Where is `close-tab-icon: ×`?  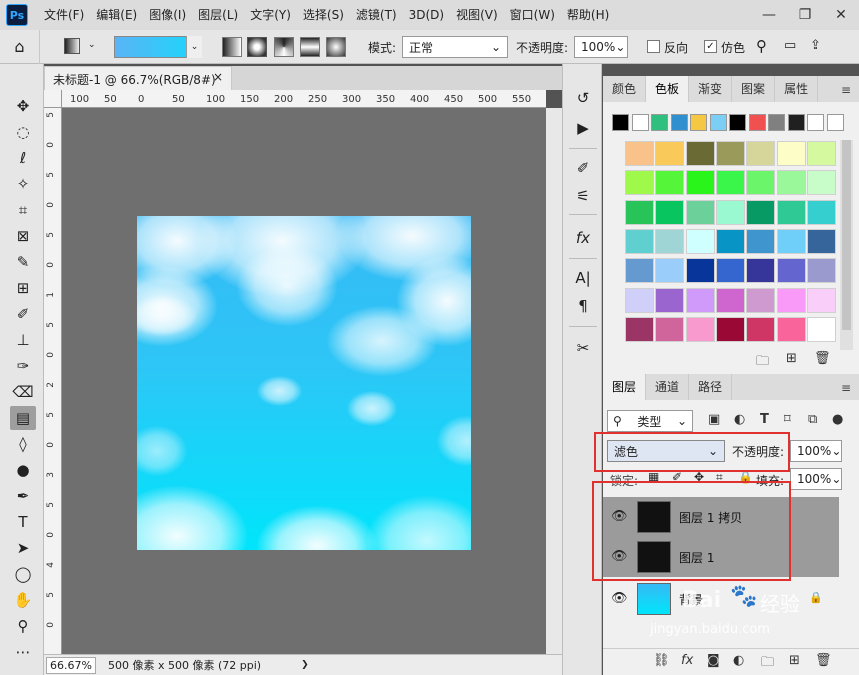
close-tab-icon: × is located at coordinates (218, 77).